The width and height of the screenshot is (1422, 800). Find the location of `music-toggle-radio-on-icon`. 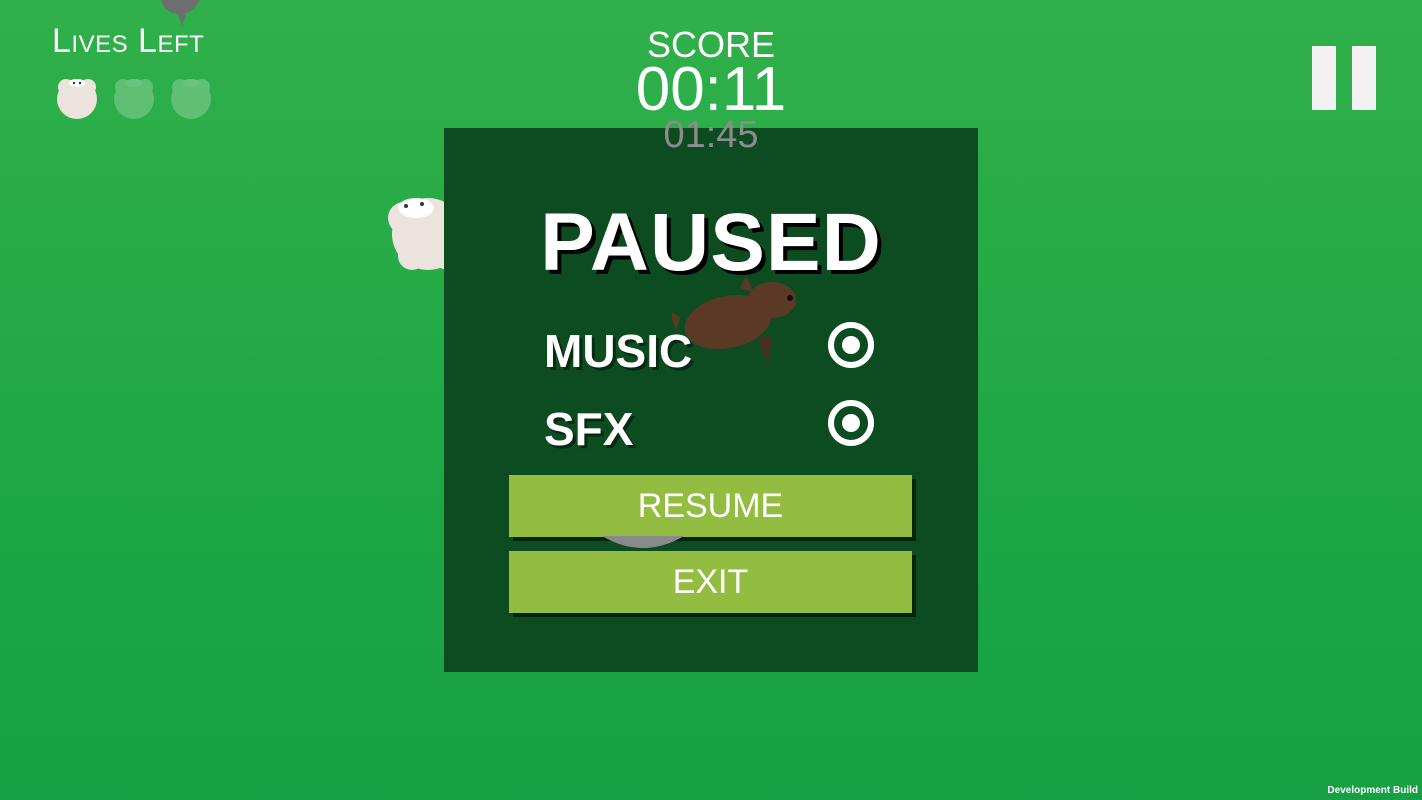

music-toggle-radio-on-icon is located at coordinates (851, 345).